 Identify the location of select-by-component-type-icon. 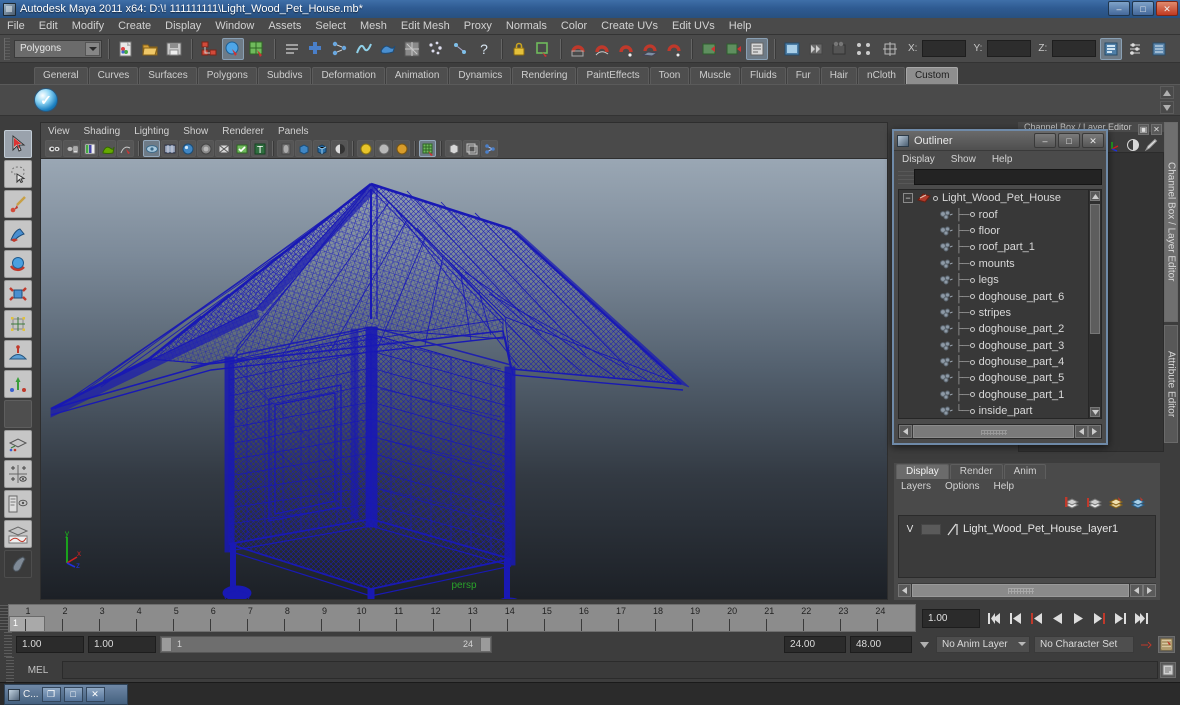
(257, 49).